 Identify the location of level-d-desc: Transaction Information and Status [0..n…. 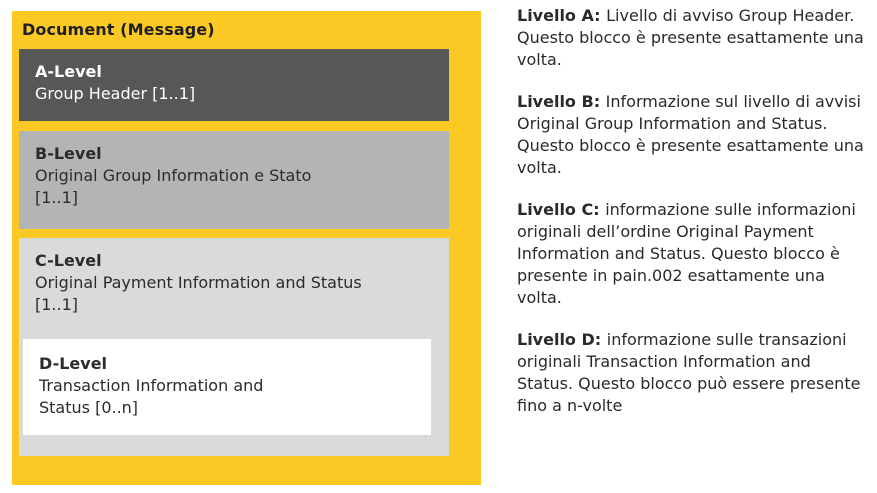
(151, 396).